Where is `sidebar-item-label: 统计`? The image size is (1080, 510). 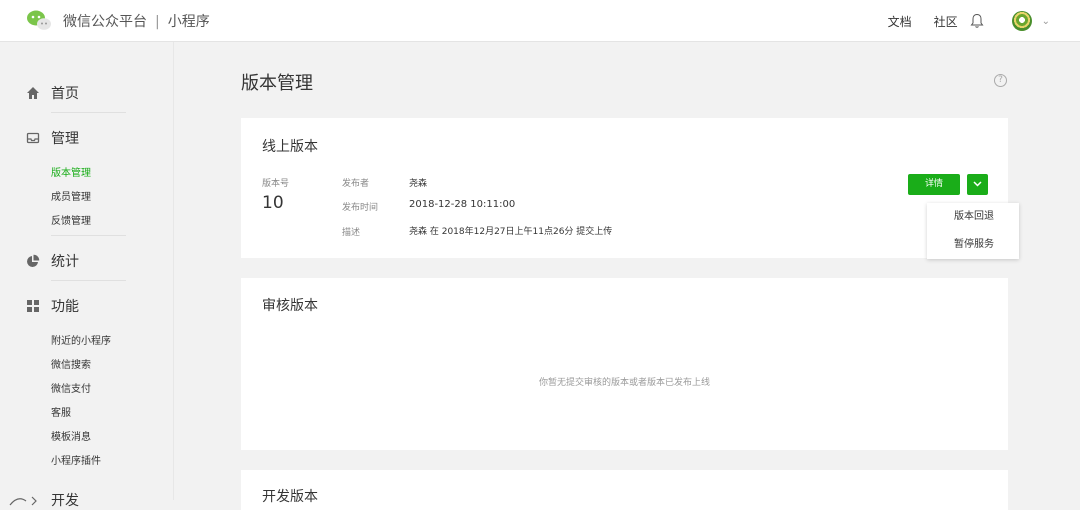 sidebar-item-label: 统计 is located at coordinates (65, 262).